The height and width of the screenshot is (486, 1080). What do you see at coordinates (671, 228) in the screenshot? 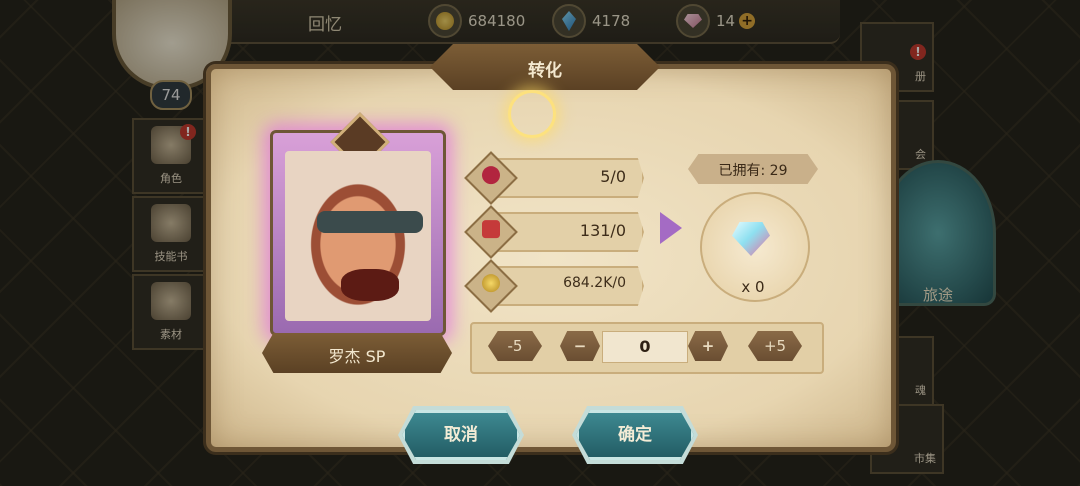
I see `arrow-right-icon` at bounding box center [671, 228].